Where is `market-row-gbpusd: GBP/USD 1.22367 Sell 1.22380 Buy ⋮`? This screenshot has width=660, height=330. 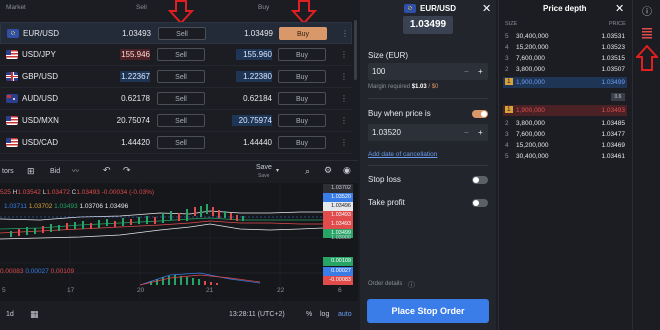
market-row-gbpusd: GBP/USD 1.22367 Sell 1.22380 Buy ⋮ is located at coordinates (176, 77).